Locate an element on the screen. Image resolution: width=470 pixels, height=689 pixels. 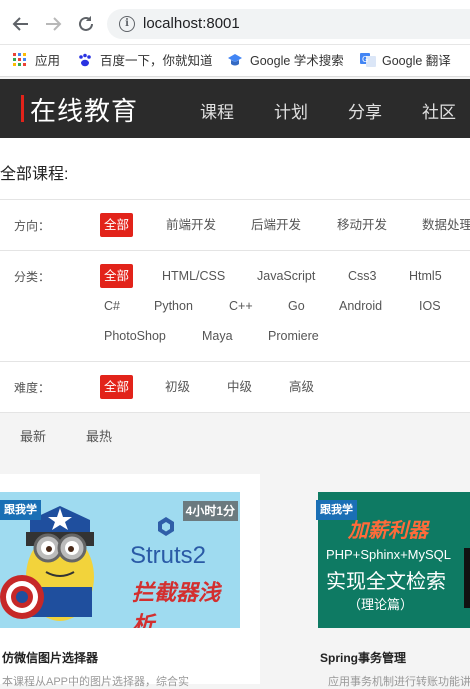
category-html5: Html5 is located at coordinates (425, 276).